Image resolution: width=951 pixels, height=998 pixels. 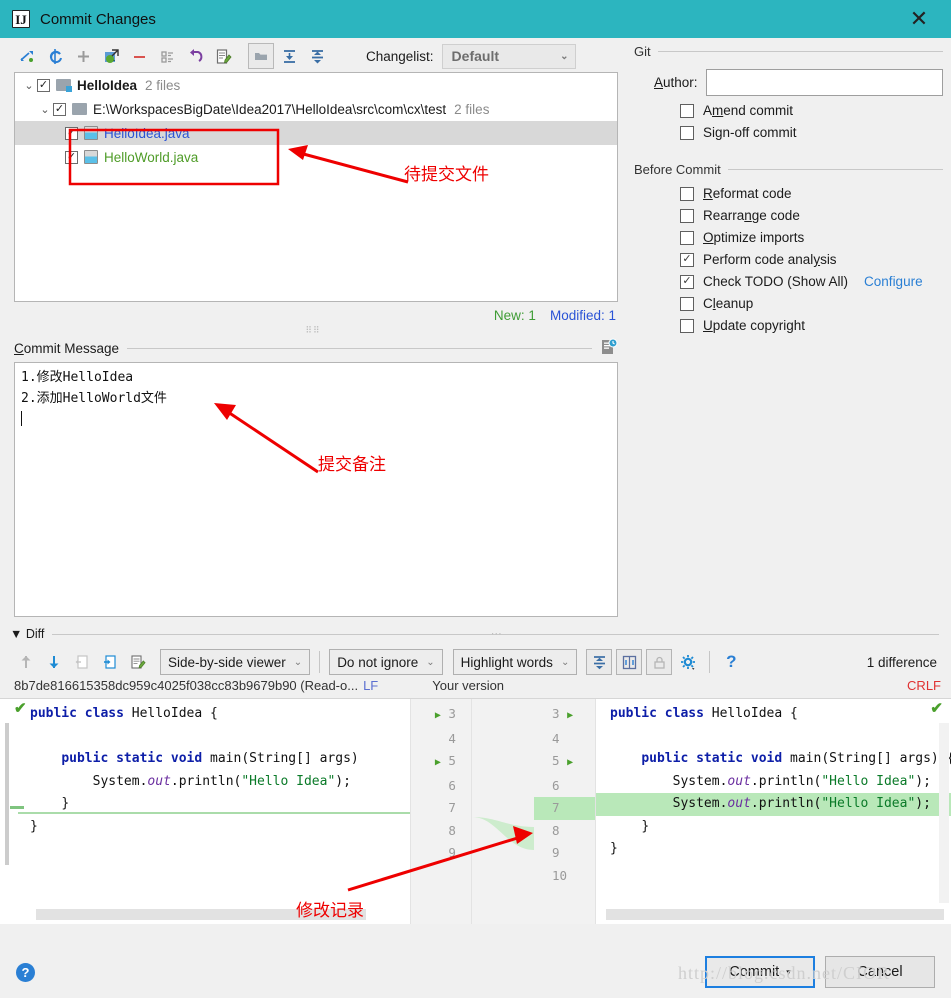 What do you see at coordinates (195, 56) in the screenshot?
I see `revert-icon` at bounding box center [195, 56].